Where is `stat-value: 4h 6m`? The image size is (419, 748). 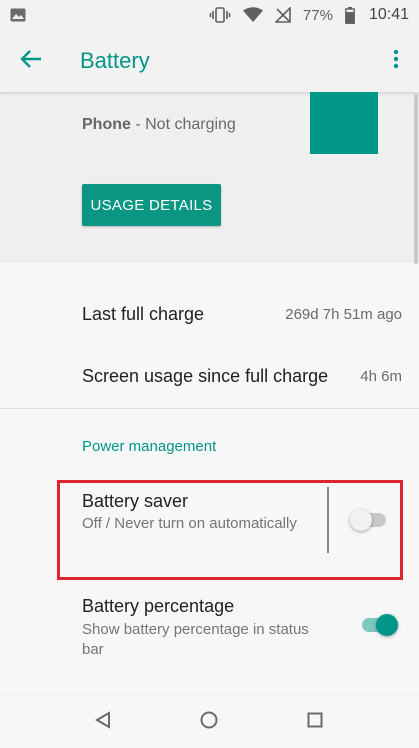 stat-value: 4h 6m is located at coordinates (381, 376).